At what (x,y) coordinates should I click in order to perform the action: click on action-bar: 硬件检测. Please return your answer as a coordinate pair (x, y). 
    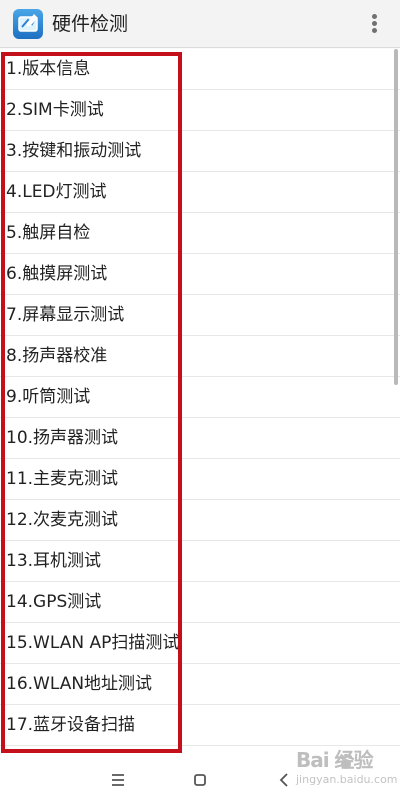
    Looking at the image, I should click on (200, 24).